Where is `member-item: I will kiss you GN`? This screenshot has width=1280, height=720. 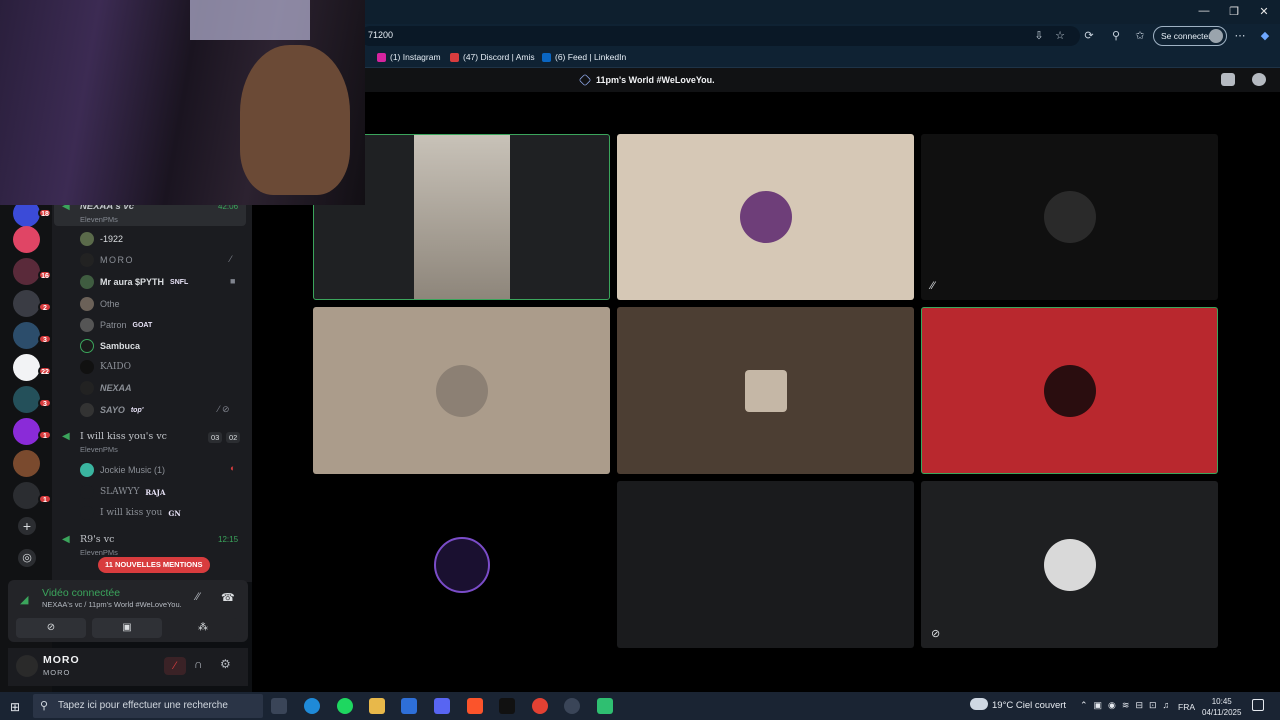
member-item: I will kiss you GN is located at coordinates (130, 513).